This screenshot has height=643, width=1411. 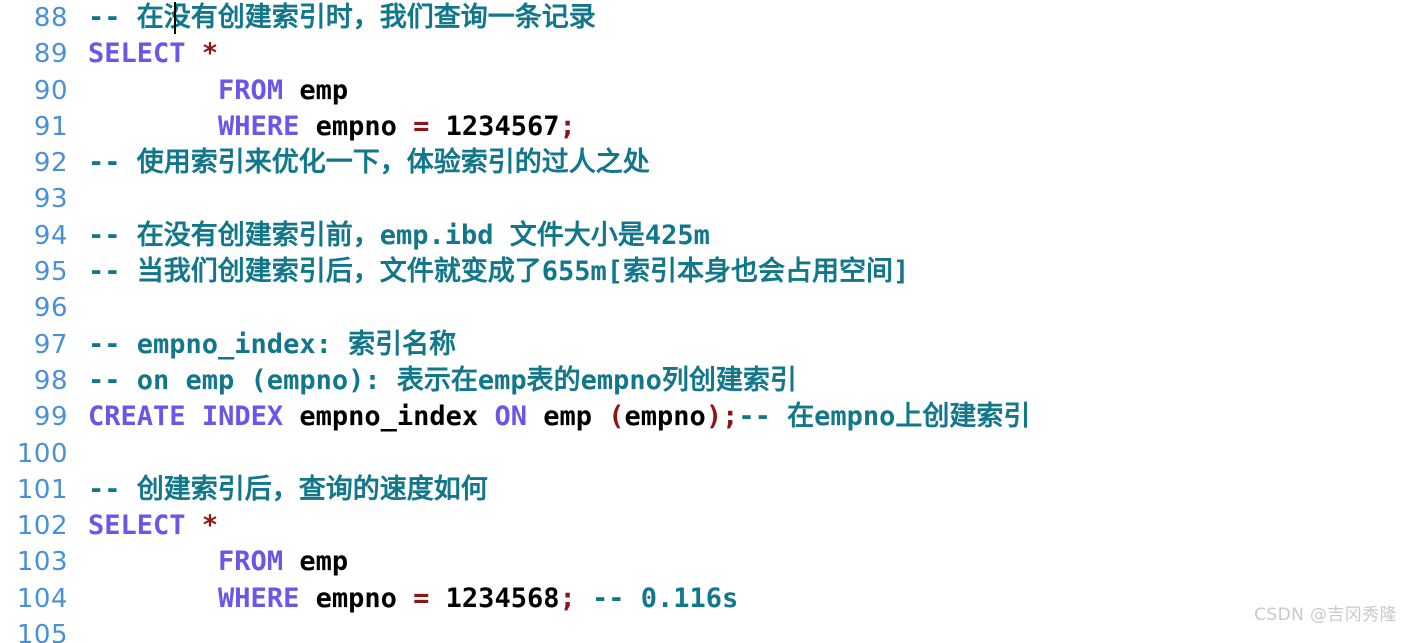 What do you see at coordinates (50, 344) in the screenshot?
I see `line-number: 97` at bounding box center [50, 344].